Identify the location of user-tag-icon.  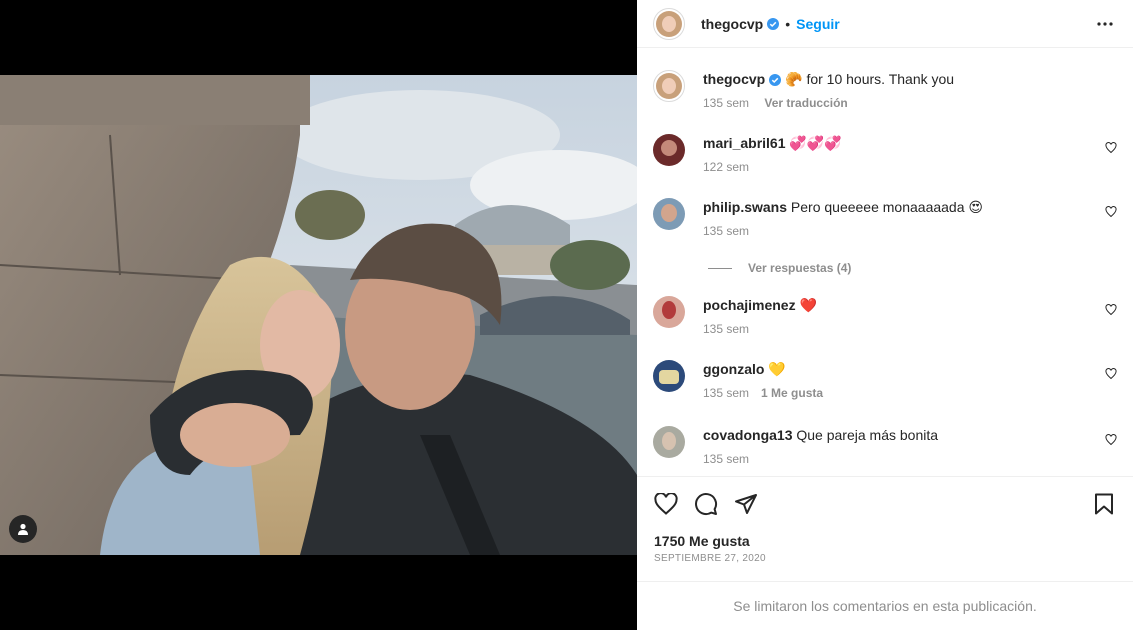
(23, 529).